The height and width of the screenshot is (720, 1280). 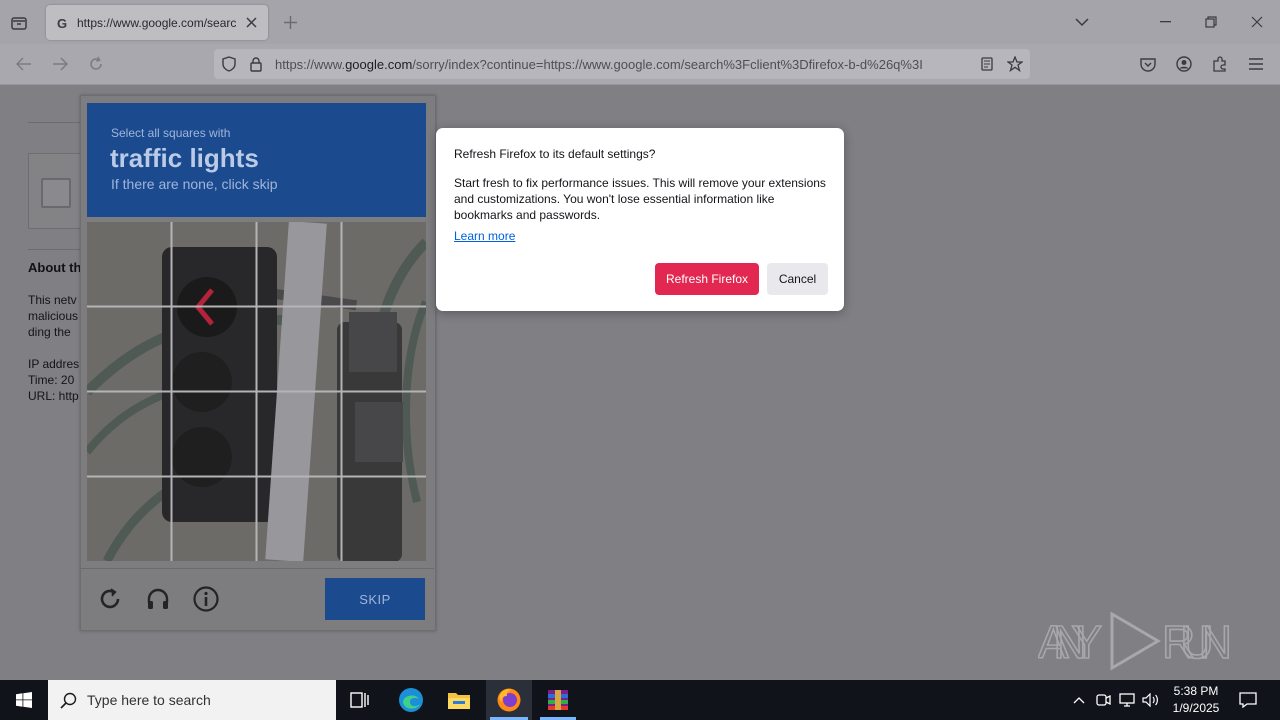 I want to click on tab-overview-icon, so click(x=19, y=23).